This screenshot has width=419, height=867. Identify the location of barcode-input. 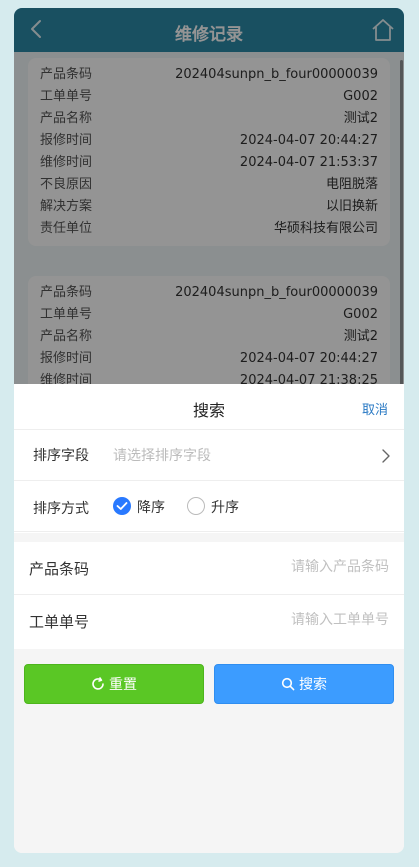
(289, 567).